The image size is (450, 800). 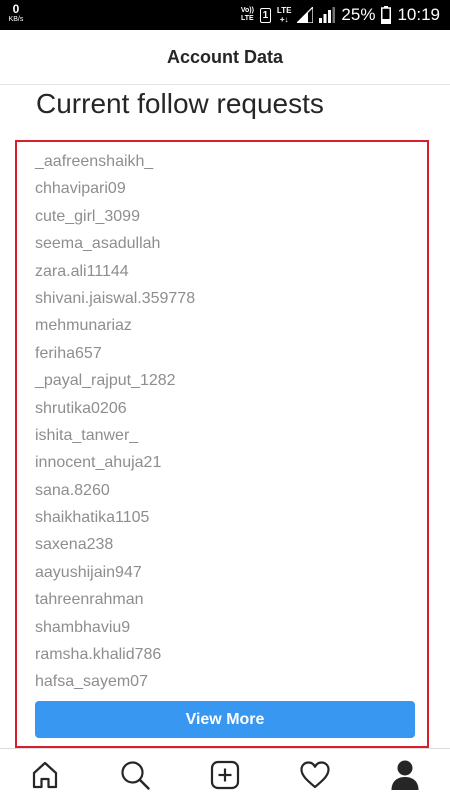 What do you see at coordinates (105, 381) in the screenshot?
I see `follow-request-item: _payal_rajput_1282` at bounding box center [105, 381].